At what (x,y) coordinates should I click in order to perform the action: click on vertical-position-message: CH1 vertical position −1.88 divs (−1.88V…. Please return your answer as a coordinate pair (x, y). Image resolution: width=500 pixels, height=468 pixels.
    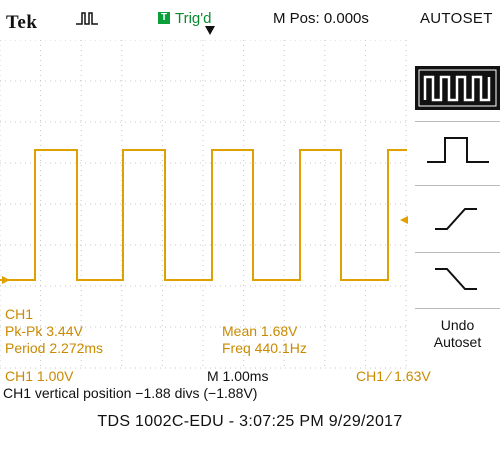
    Looking at the image, I should click on (130, 393).